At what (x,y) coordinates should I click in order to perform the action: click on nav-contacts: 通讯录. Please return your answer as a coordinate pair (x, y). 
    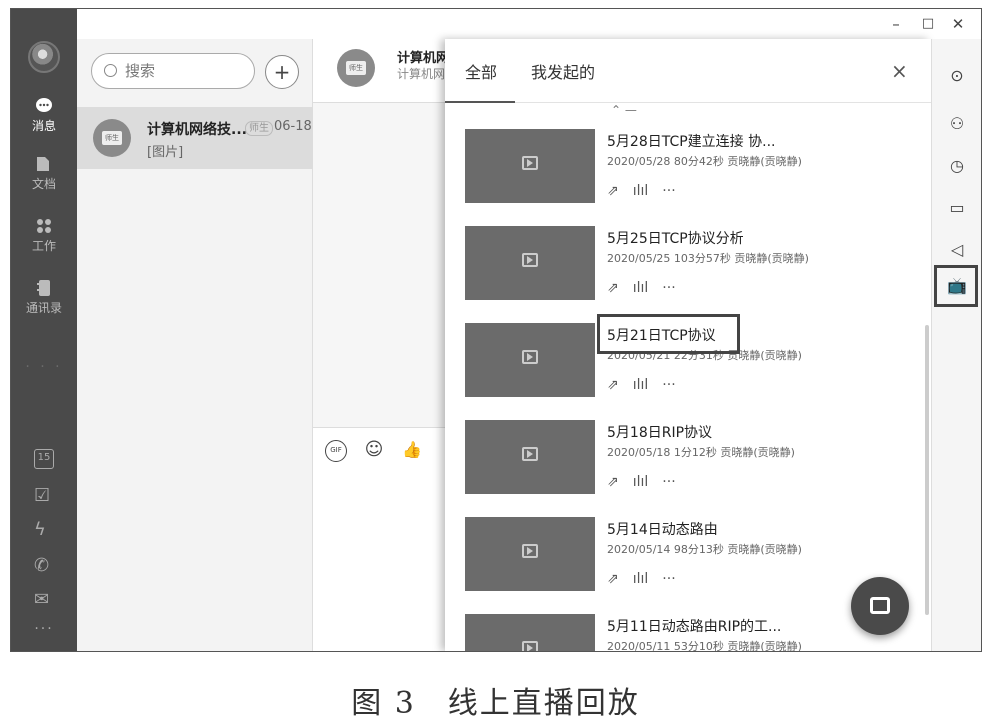
    Looking at the image, I should click on (44, 297).